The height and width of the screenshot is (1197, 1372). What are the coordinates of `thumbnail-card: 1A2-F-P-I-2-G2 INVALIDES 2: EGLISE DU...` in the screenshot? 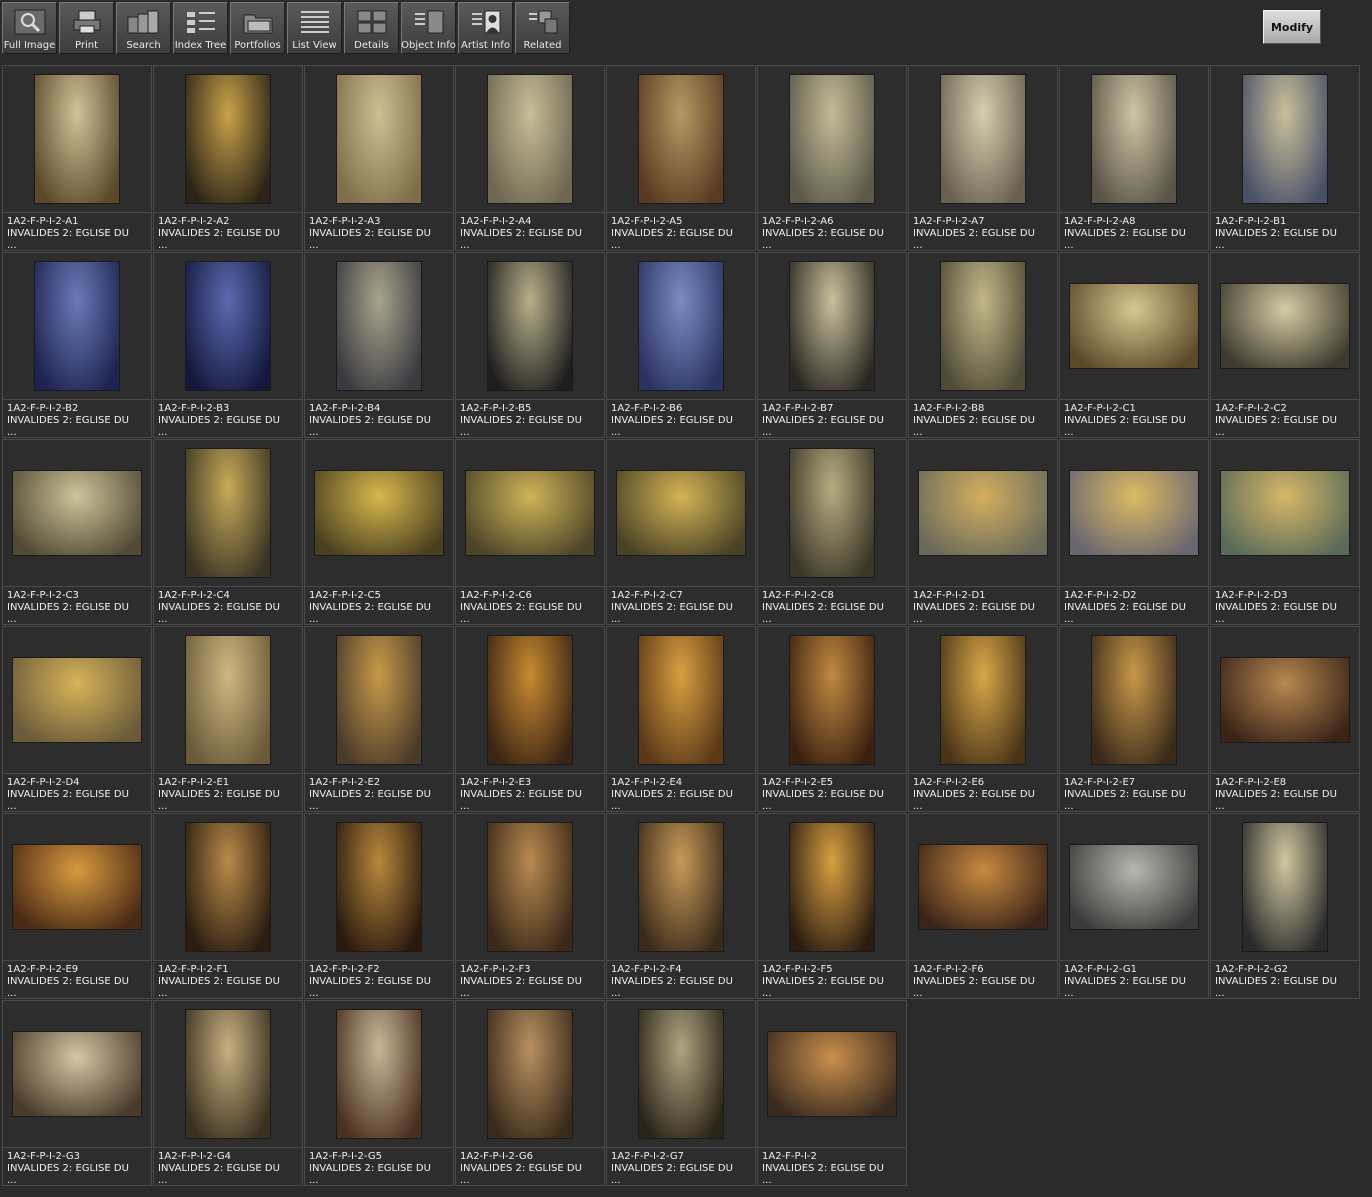 It's located at (1285, 906).